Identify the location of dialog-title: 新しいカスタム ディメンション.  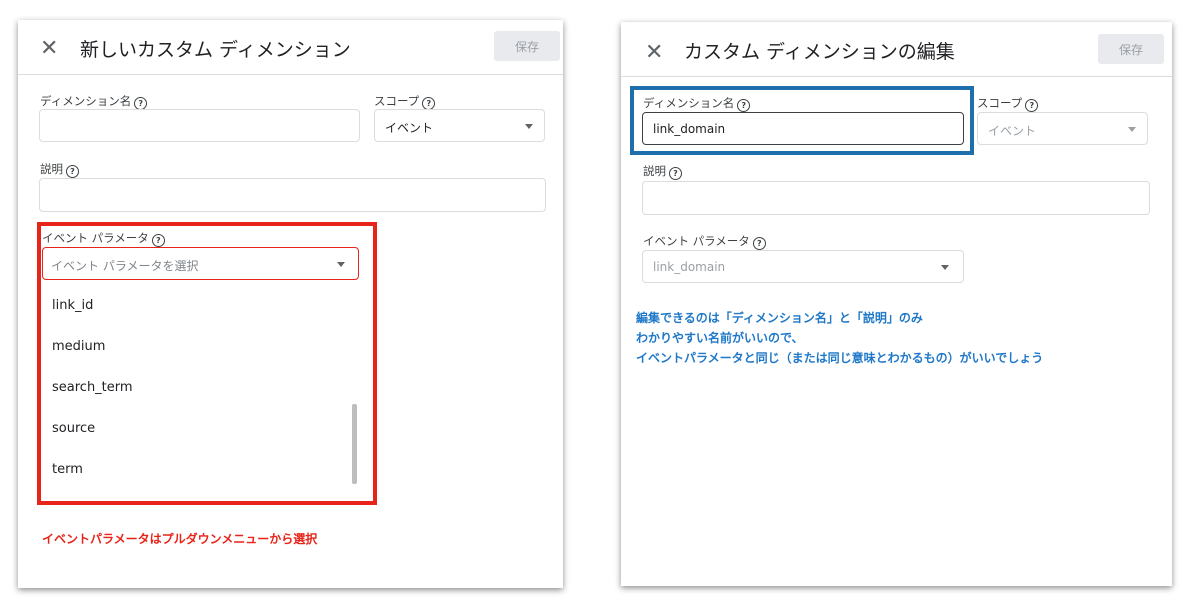
(215, 50).